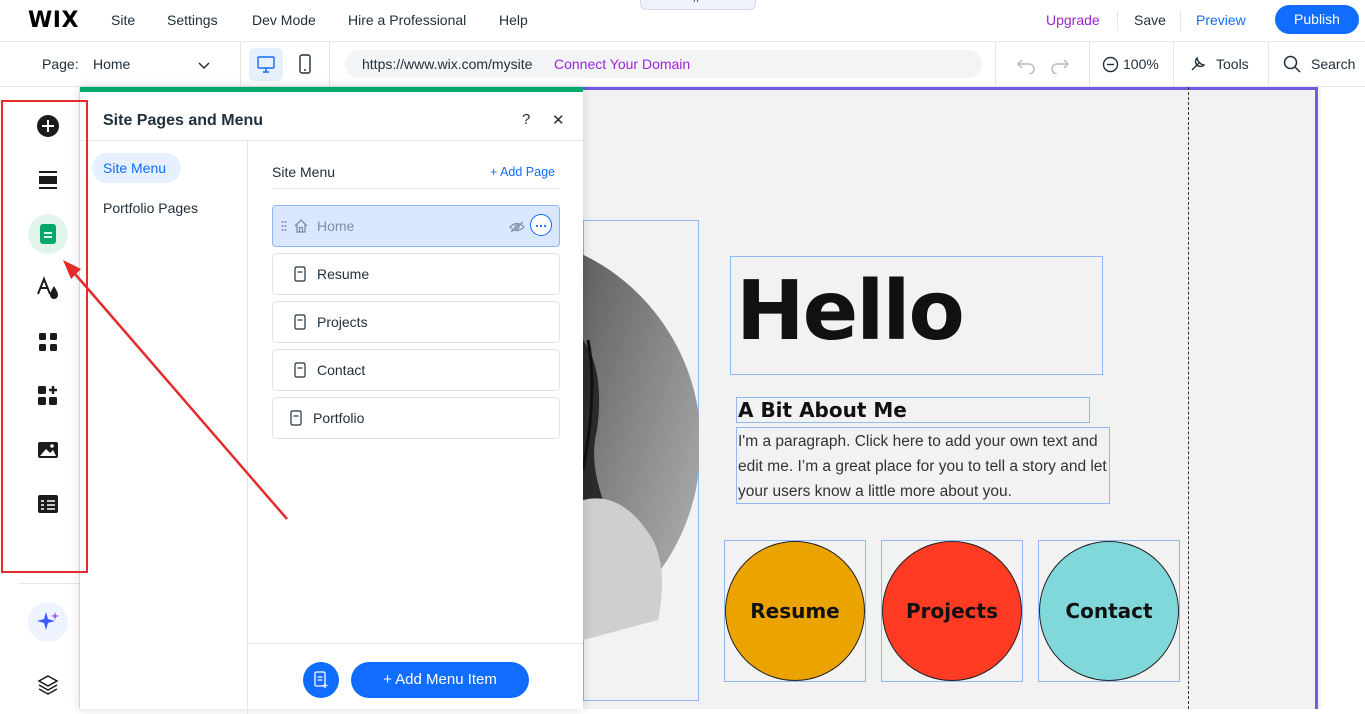 The width and height of the screenshot is (1365, 714). Describe the element at coordinates (341, 370) in the screenshot. I see `page-item-label: Contact` at that location.